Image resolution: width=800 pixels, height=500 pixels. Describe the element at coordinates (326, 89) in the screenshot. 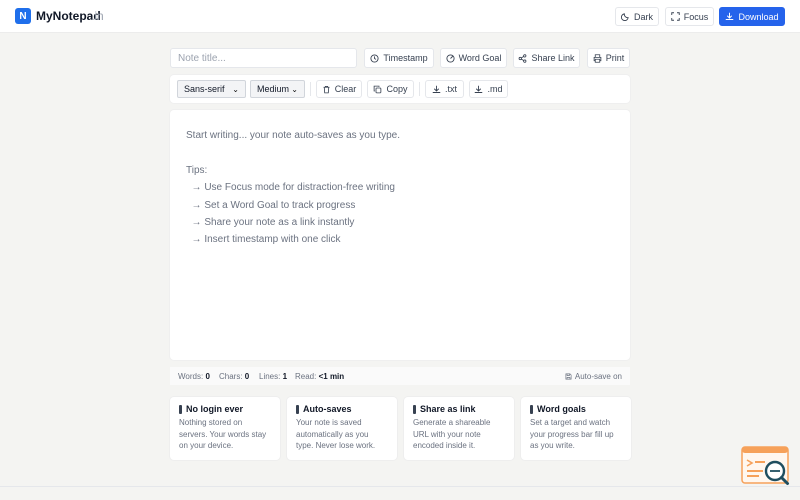

I see `trash-icon` at that location.